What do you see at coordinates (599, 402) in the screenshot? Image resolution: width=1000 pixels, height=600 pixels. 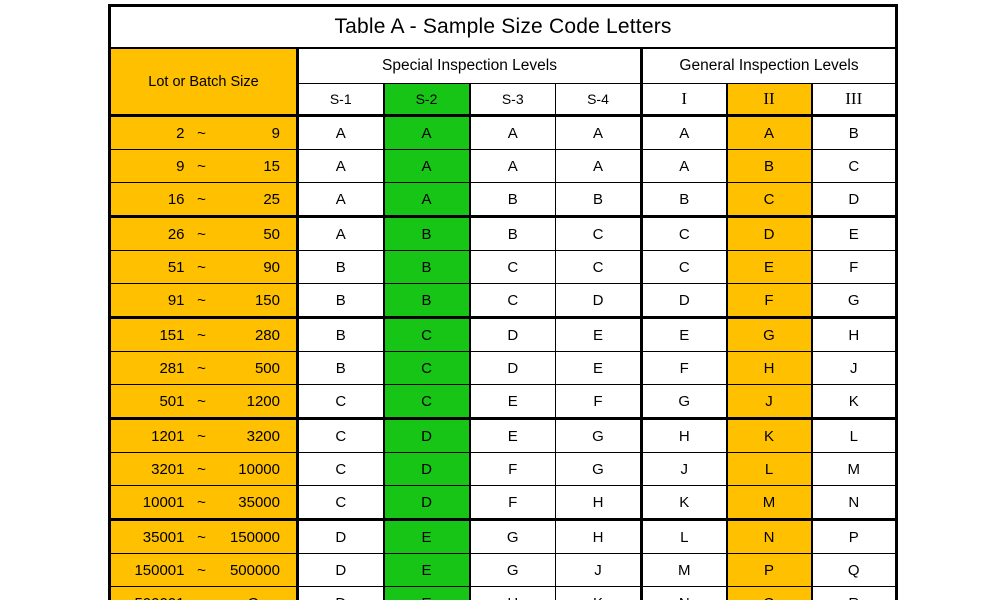 I see `code-letter-cell-s4: F` at bounding box center [599, 402].